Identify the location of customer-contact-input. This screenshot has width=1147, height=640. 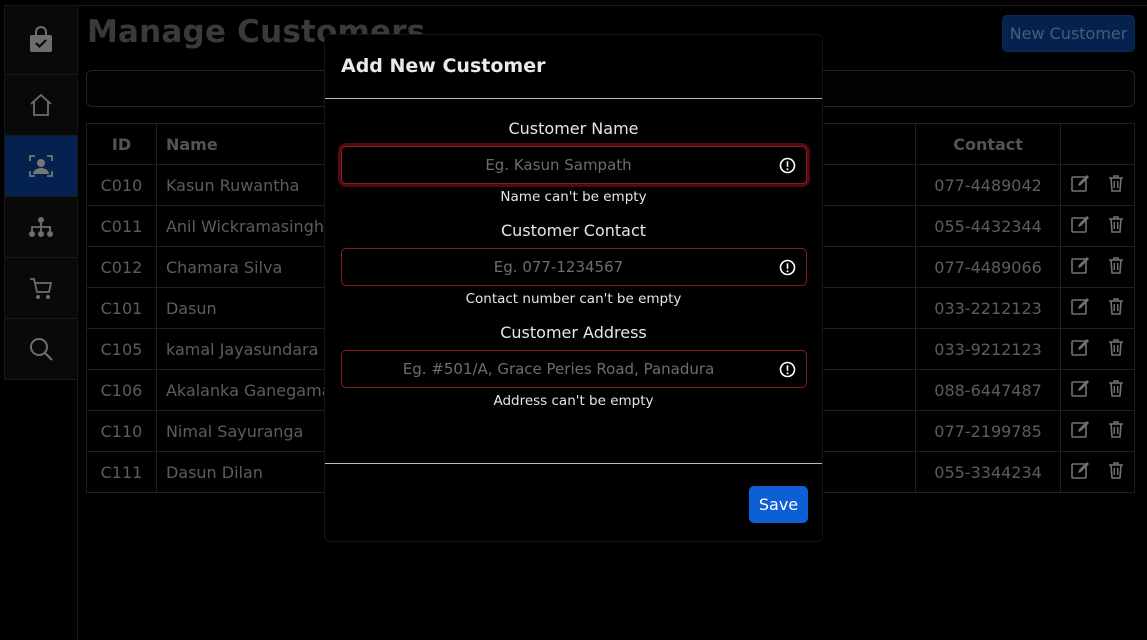
(573, 267).